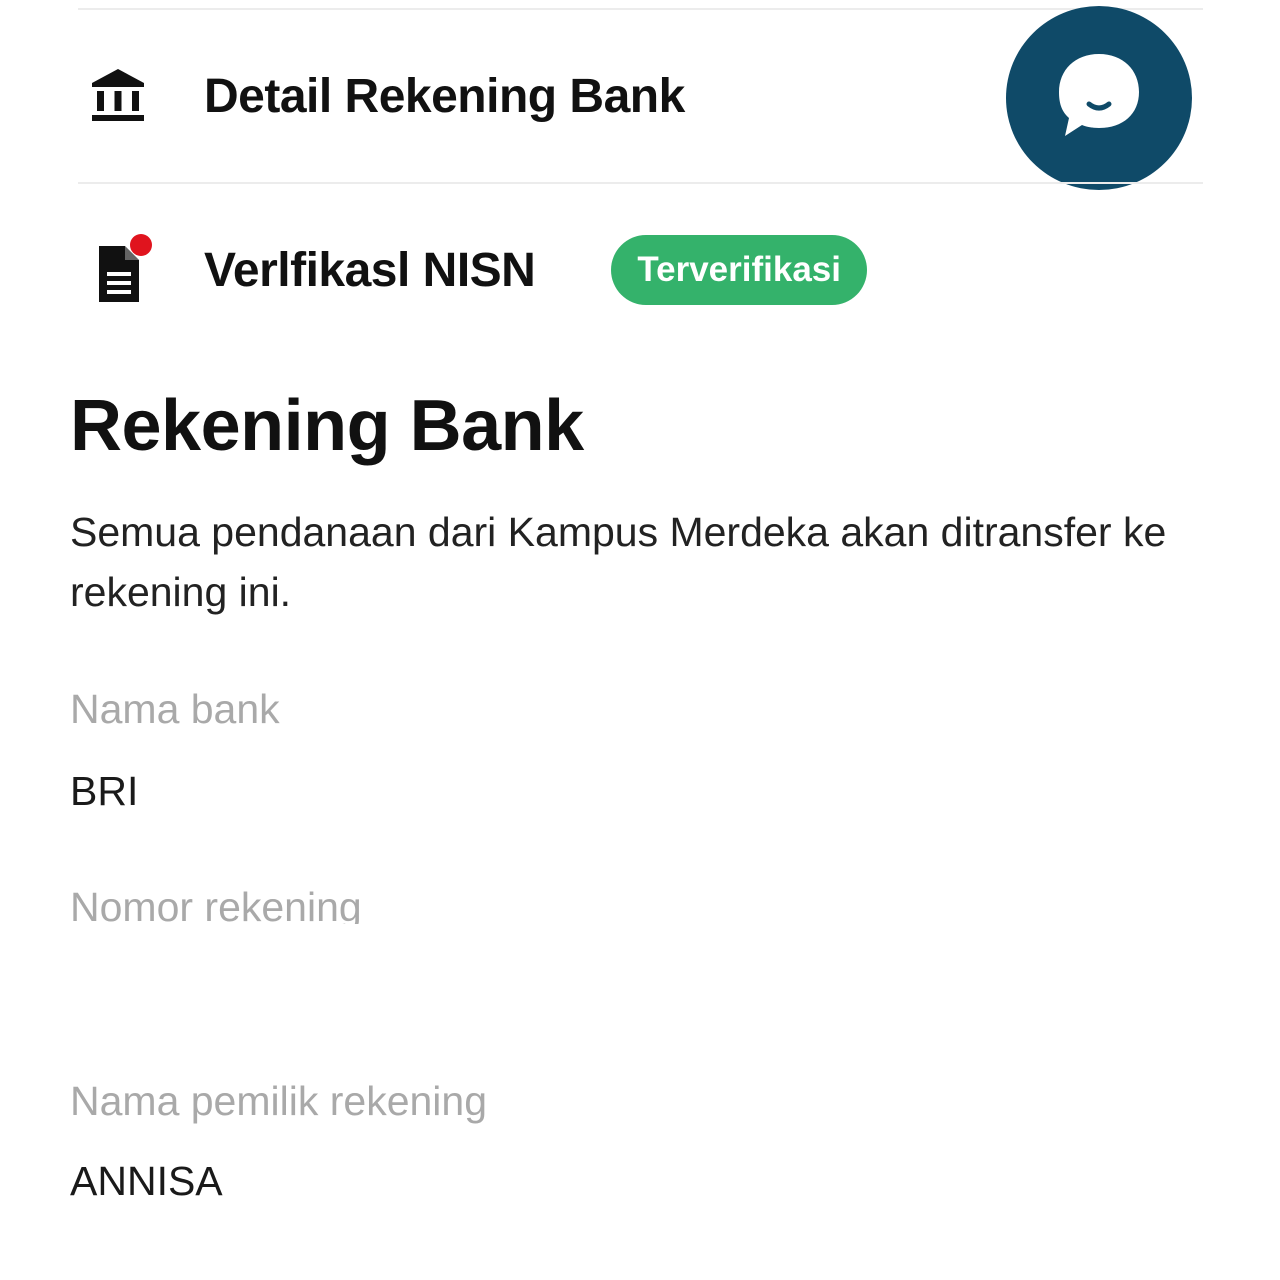  Describe the element at coordinates (118, 270) in the screenshot. I see `document-icon` at that location.